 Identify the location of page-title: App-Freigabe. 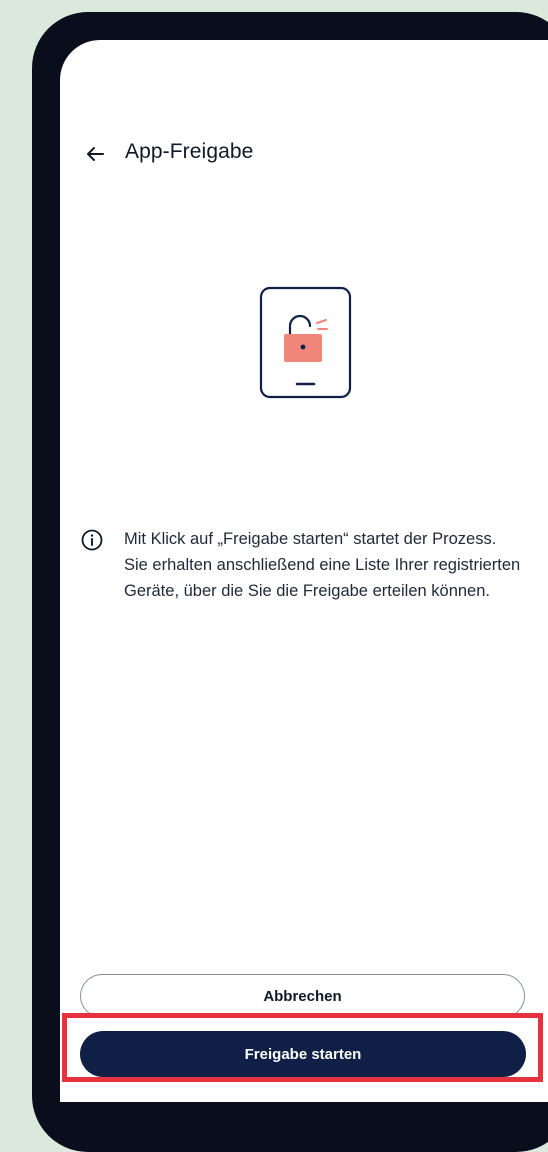
(189, 151).